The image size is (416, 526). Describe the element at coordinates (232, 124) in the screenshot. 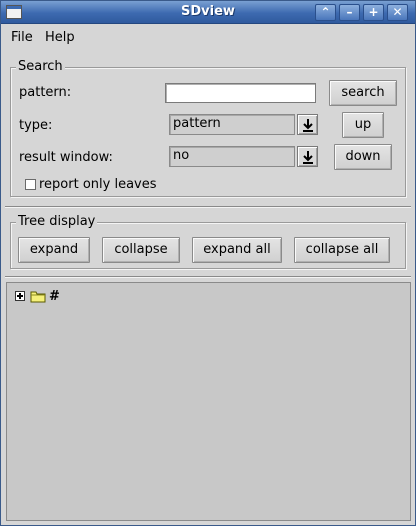

I see `type-select: pattern` at that location.